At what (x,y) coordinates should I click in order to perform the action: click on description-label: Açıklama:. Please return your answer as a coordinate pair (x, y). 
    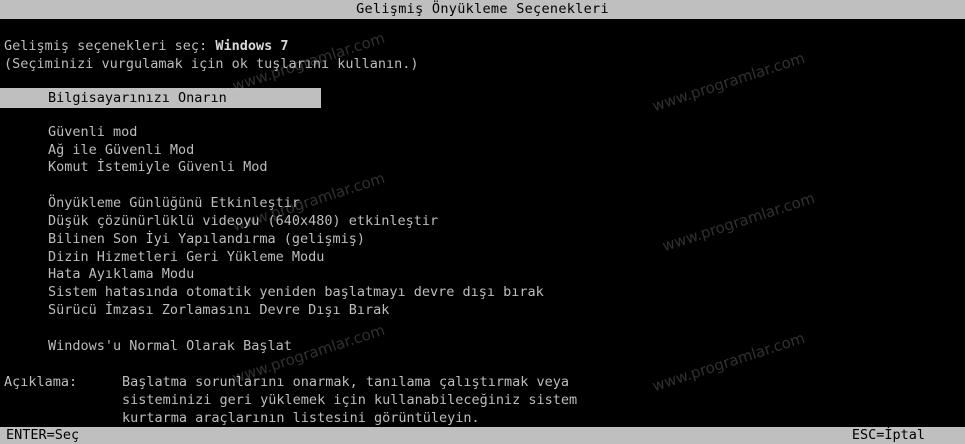
    Looking at the image, I should click on (45, 382).